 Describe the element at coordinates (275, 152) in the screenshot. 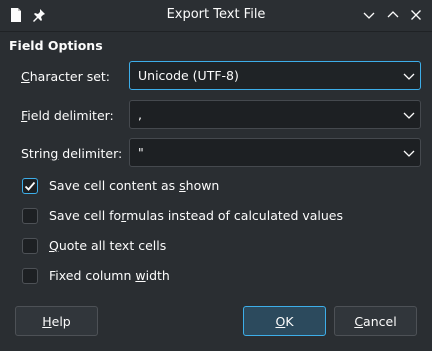

I see `string-delimiter-combobox: "` at that location.